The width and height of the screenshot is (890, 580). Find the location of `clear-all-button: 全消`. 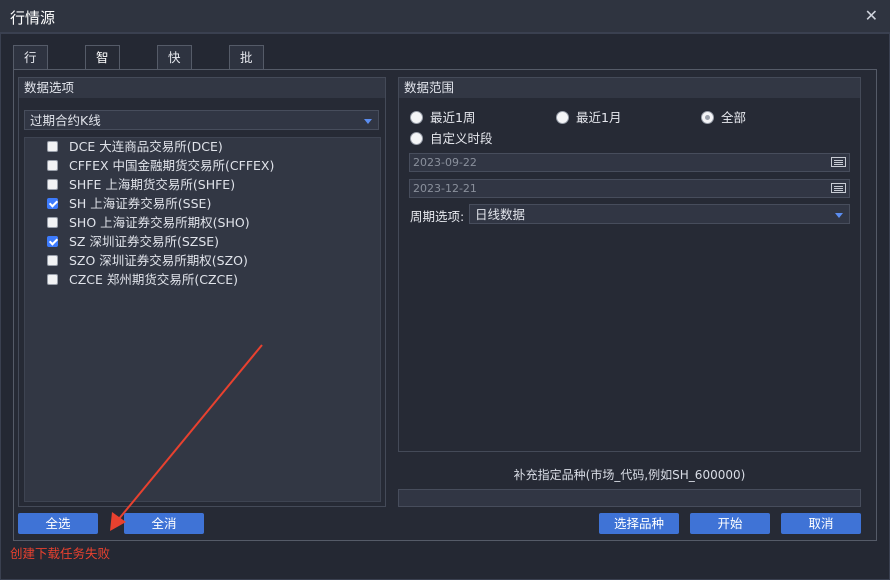

clear-all-button: 全消 is located at coordinates (164, 523).